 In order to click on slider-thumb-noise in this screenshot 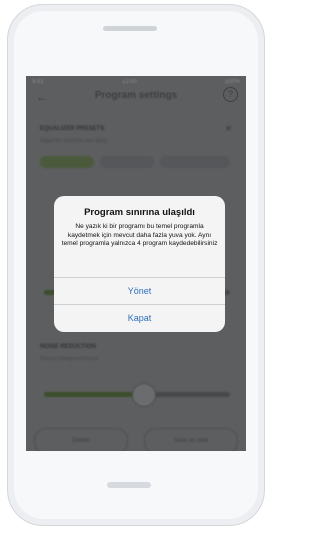, I will do `click(144, 395)`.